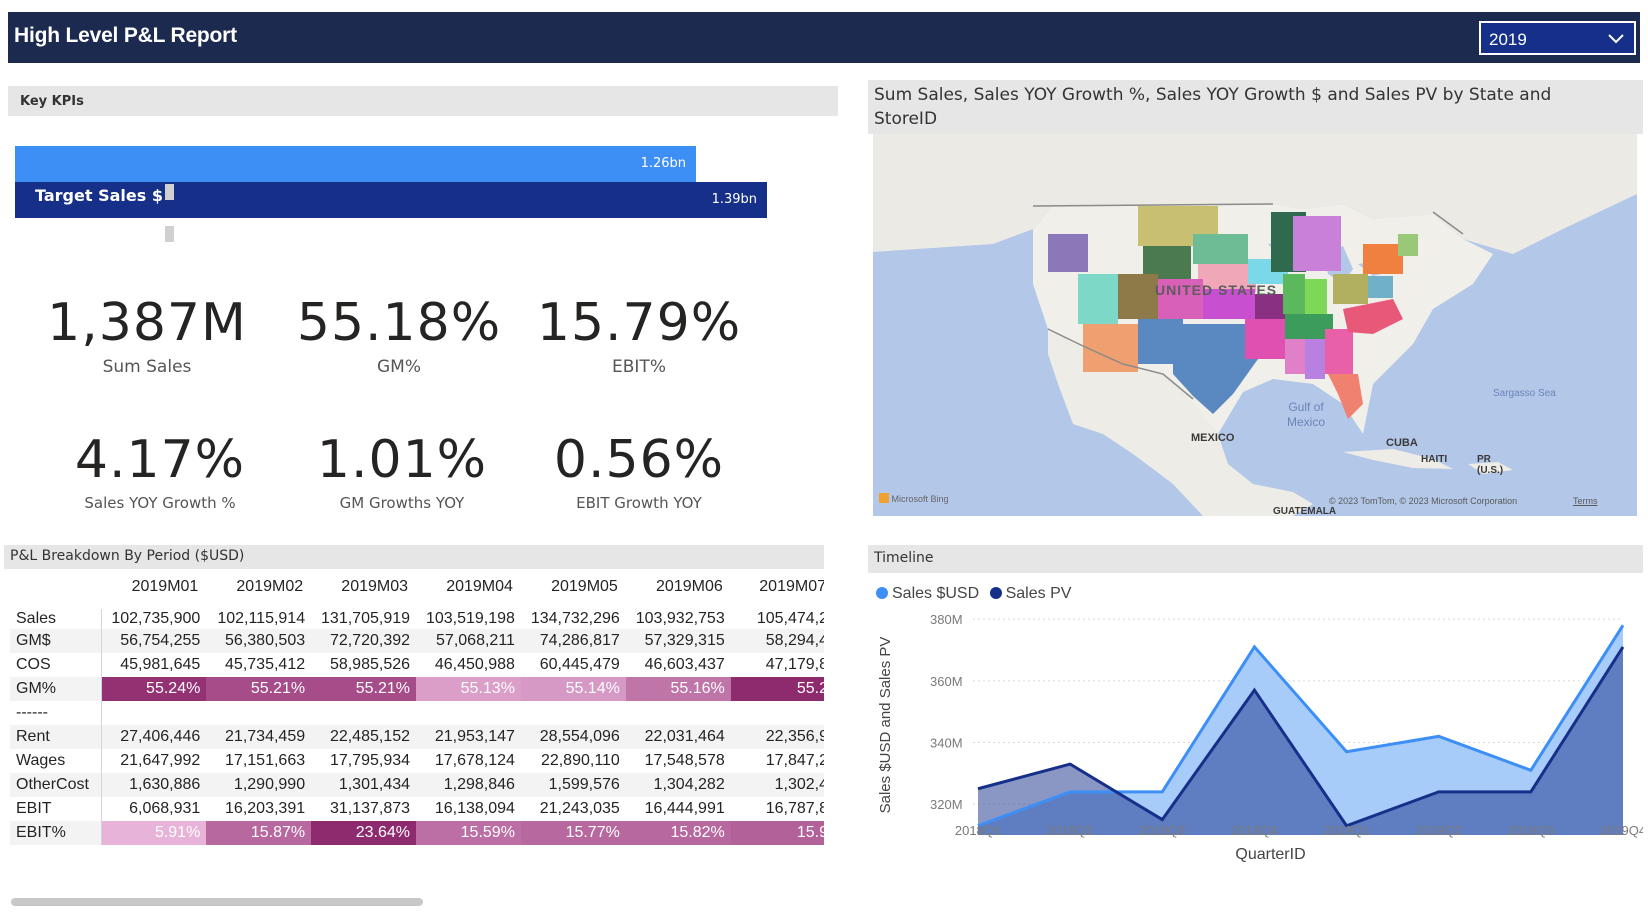 This screenshot has height=912, width=1648. What do you see at coordinates (153, 761) in the screenshot?
I see `table-cell: 21,647,992` at bounding box center [153, 761].